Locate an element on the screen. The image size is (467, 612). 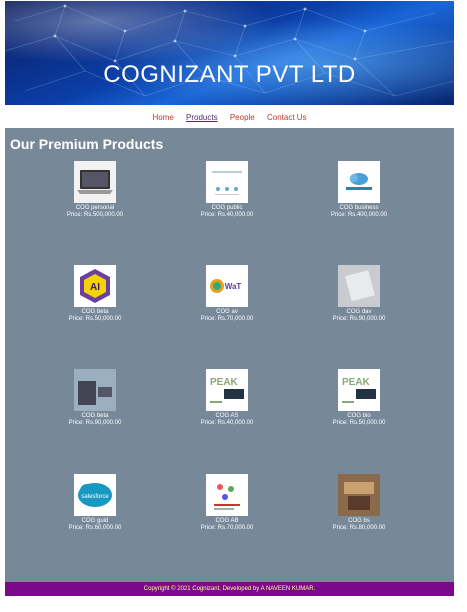
salesforce-logo-icon: salesforce is located at coordinates (95, 495).